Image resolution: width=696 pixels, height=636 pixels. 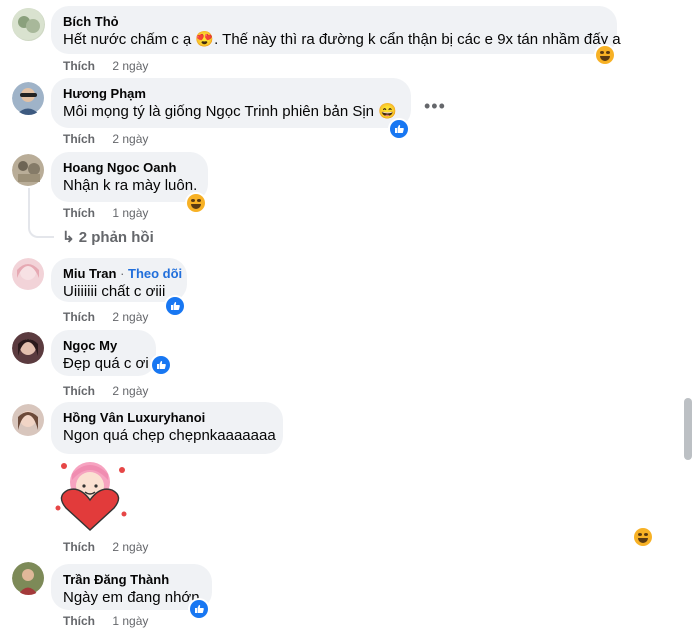 What do you see at coordinates (114, 291) in the screenshot?
I see `comment-text: Uiiiiiii chất c ơiii` at bounding box center [114, 291].